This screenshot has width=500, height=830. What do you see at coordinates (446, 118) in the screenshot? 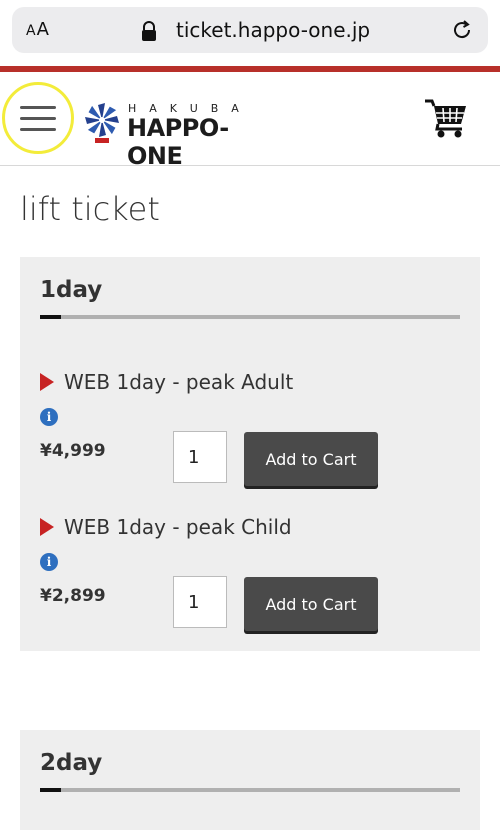
I see `shopping-cart-icon` at bounding box center [446, 118].